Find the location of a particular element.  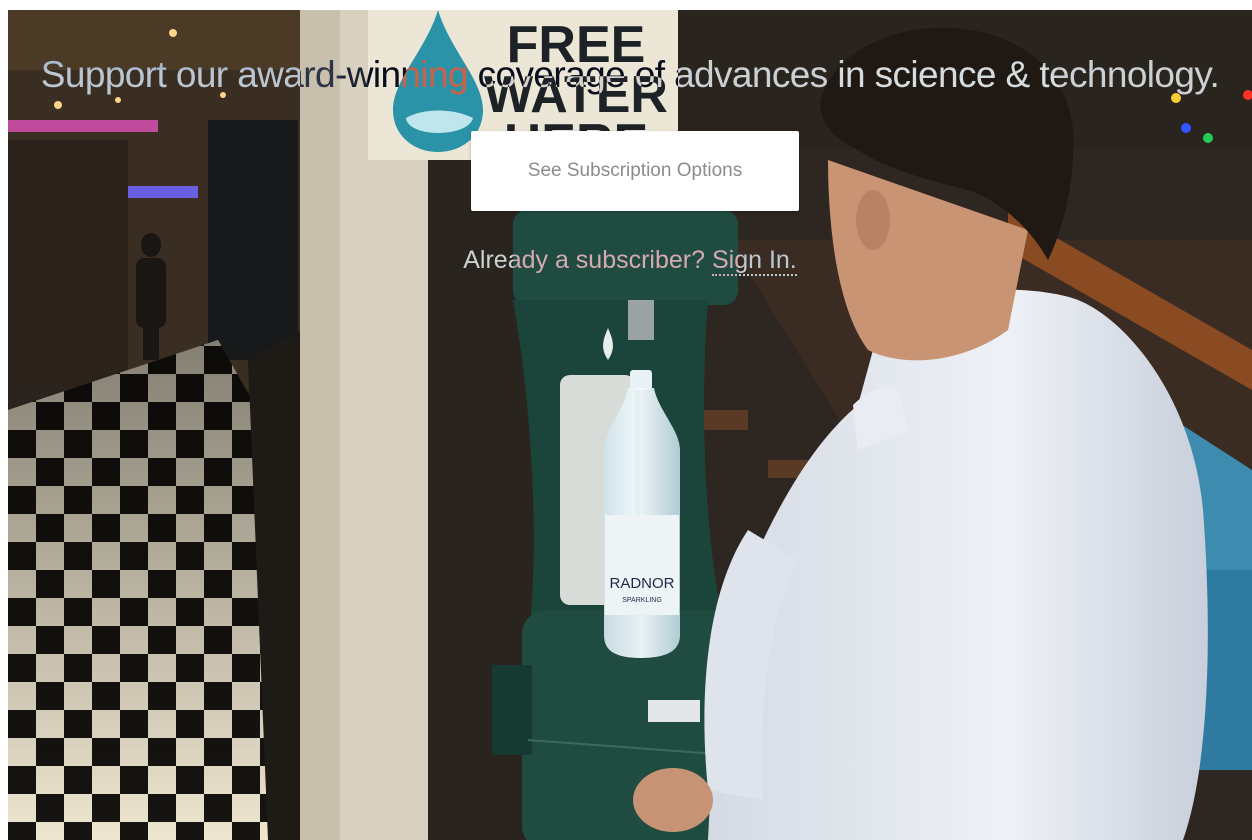

bottle-variant-text: SPARKLING is located at coordinates (642, 600).